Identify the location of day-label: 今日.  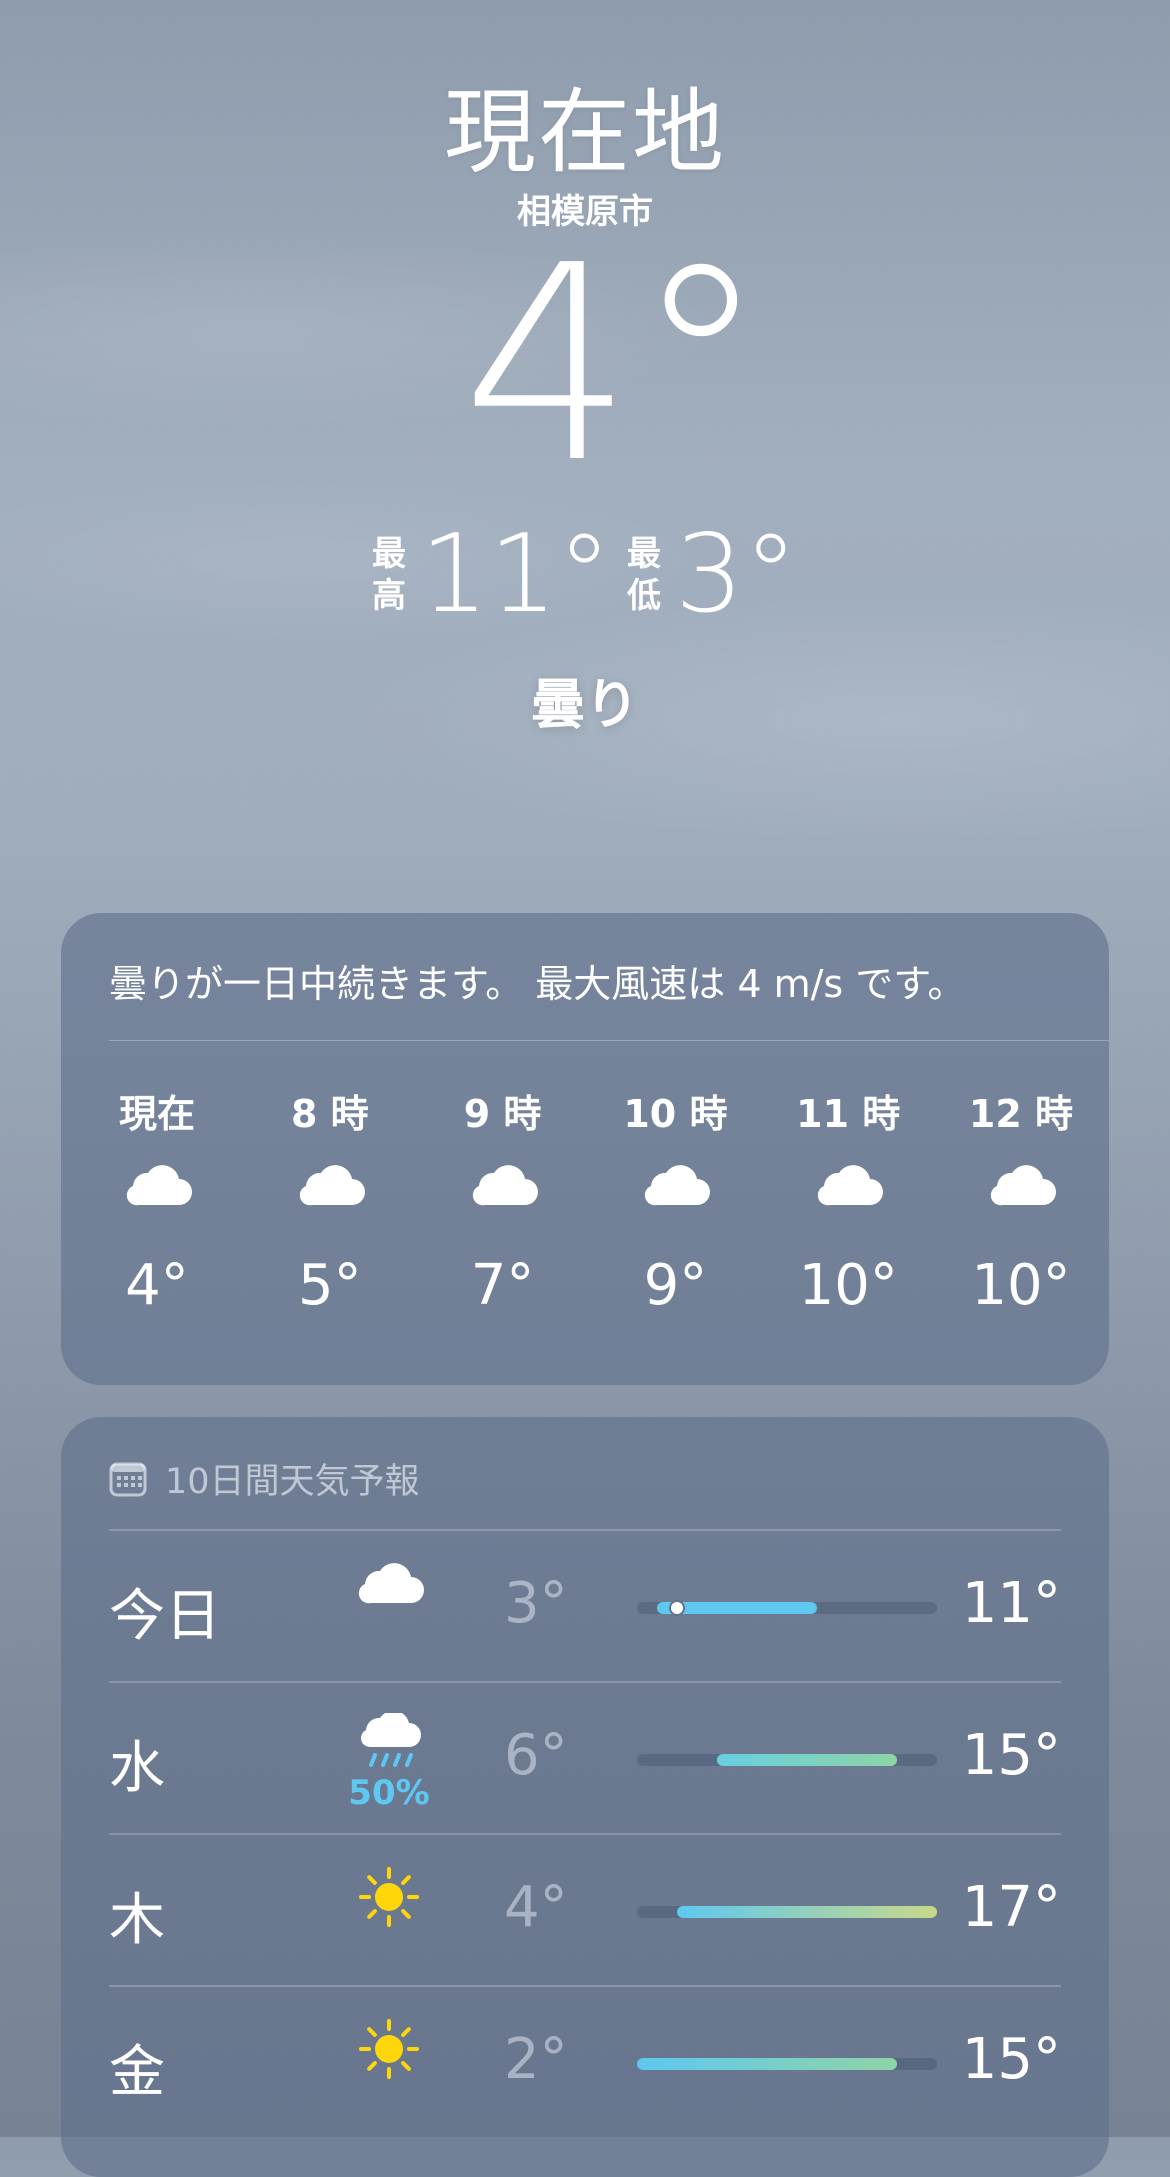
(165, 1616).